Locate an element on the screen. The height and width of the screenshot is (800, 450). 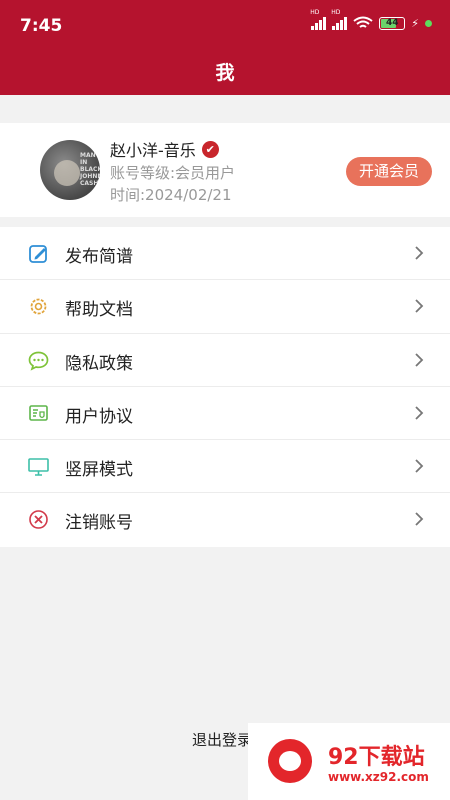
open-vip-button: 开通会员 is located at coordinates (389, 171).